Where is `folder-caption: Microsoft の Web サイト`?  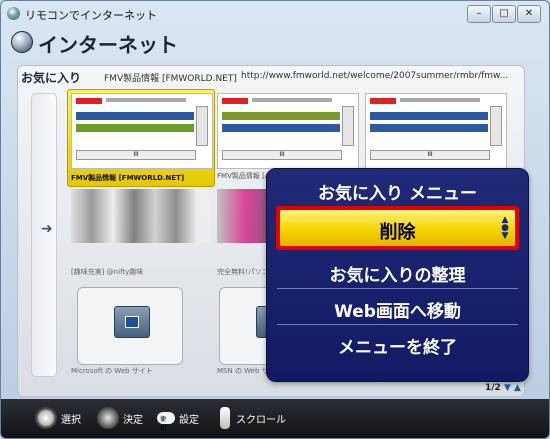 folder-caption: Microsoft の Web サイト is located at coordinates (112, 371).